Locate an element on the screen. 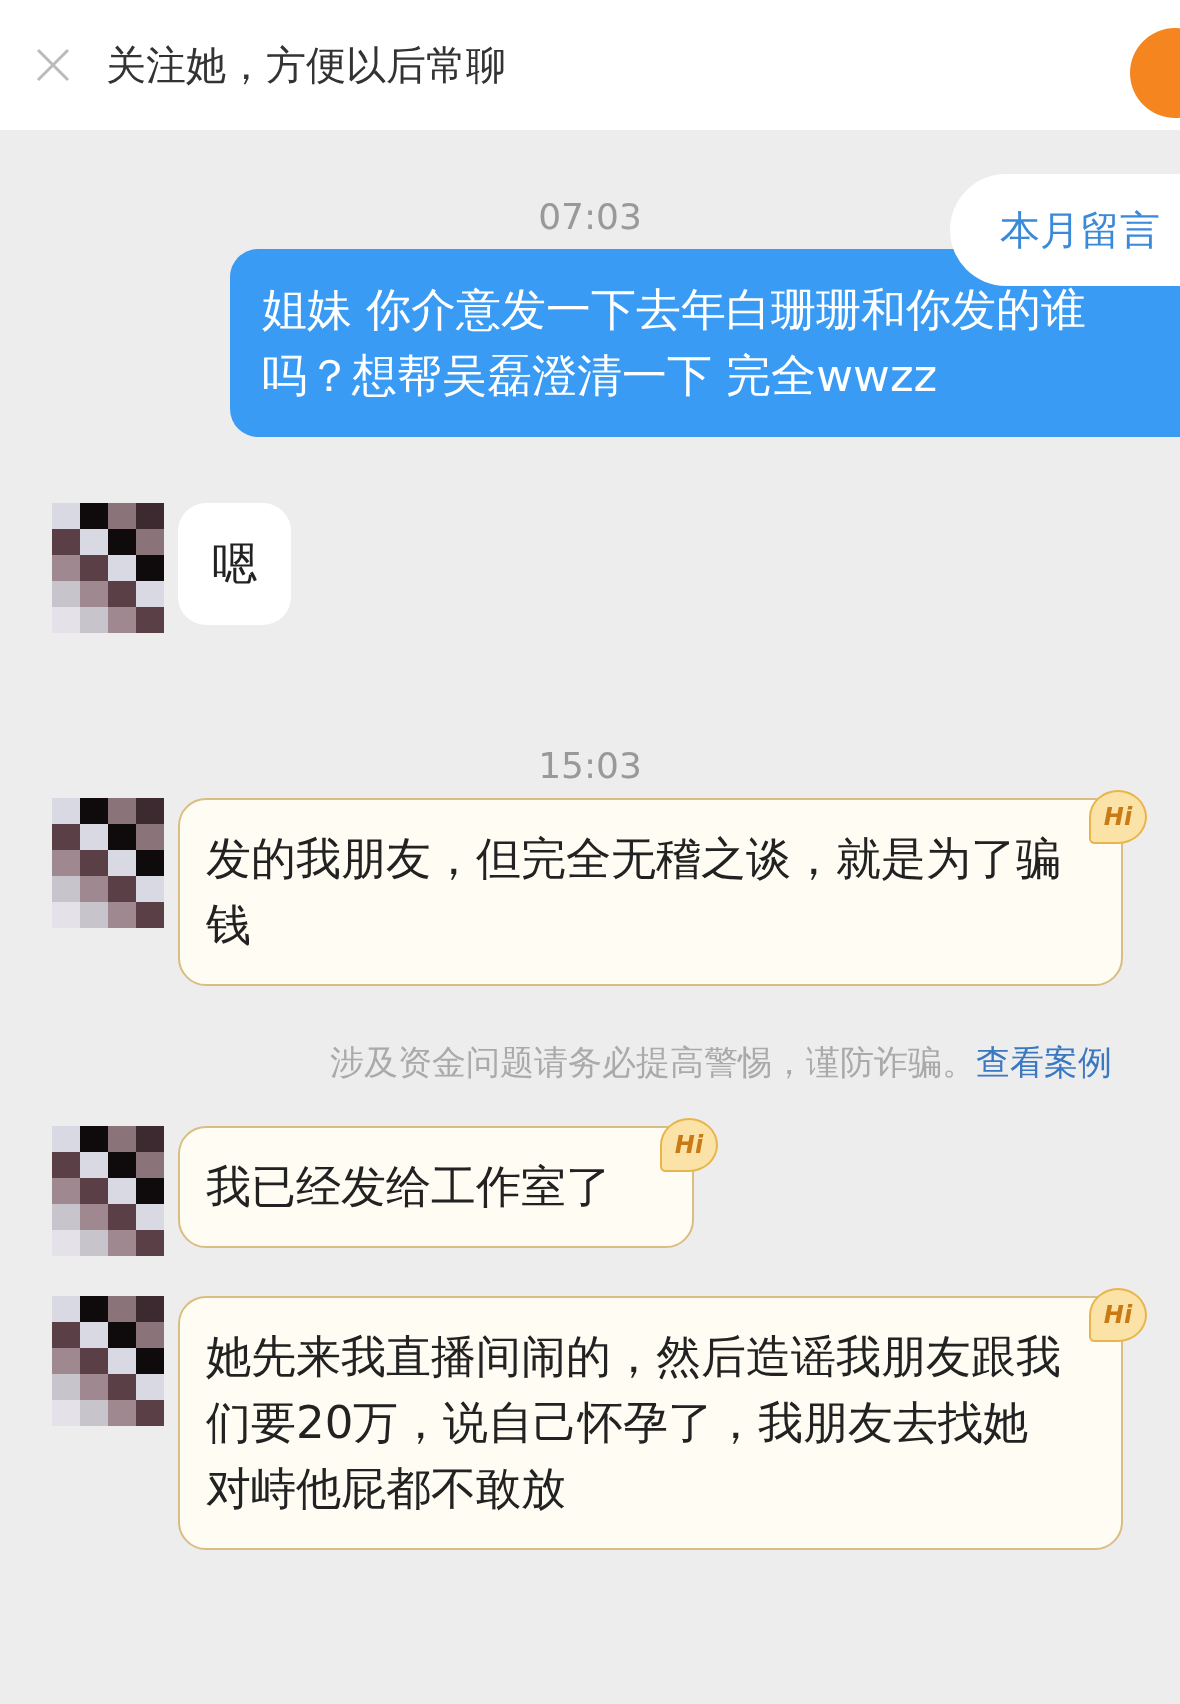 This screenshot has height=1704, width=1180. timestamp: 15:03 is located at coordinates (590, 765).